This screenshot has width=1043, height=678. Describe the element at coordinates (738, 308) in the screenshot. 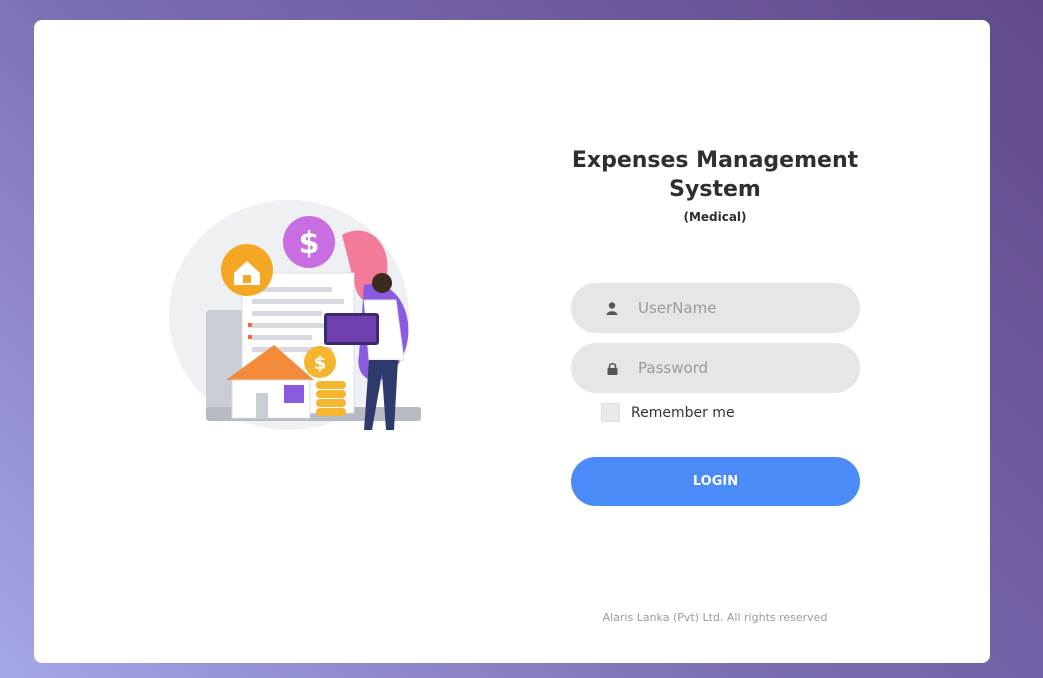

I see `username-input` at that location.